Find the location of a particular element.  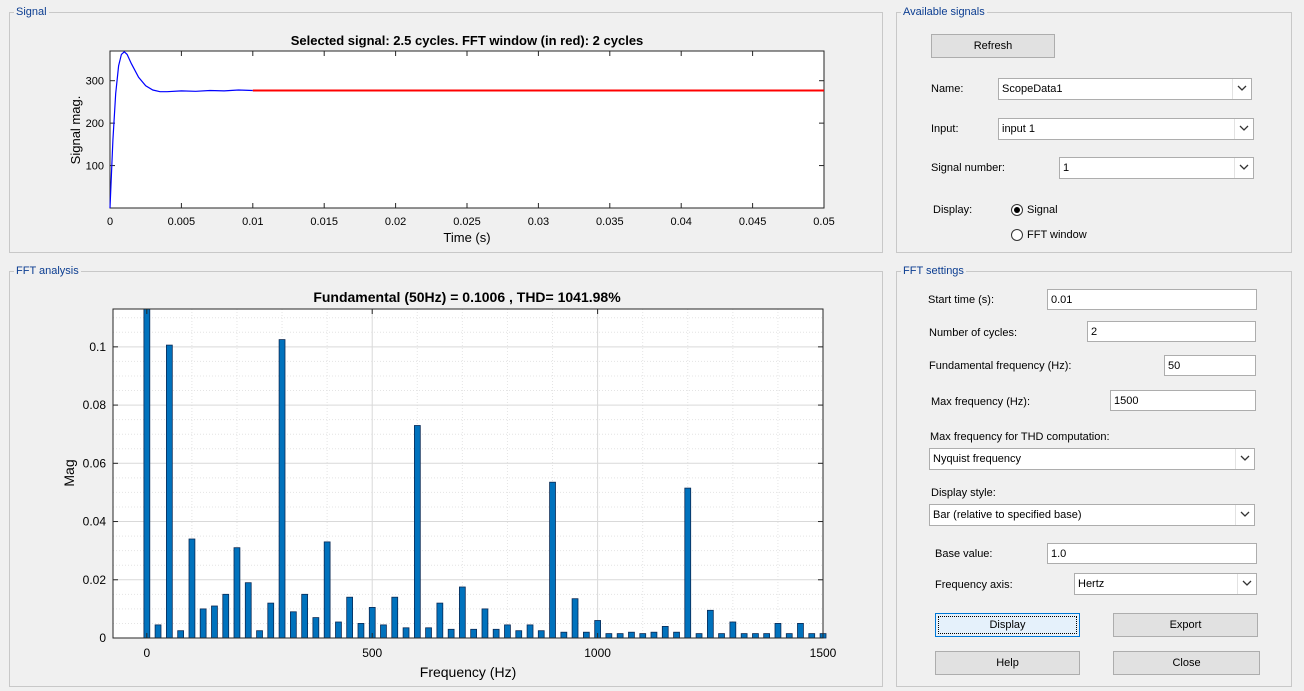

display-fft-window-label: FFT window is located at coordinates (1057, 235).